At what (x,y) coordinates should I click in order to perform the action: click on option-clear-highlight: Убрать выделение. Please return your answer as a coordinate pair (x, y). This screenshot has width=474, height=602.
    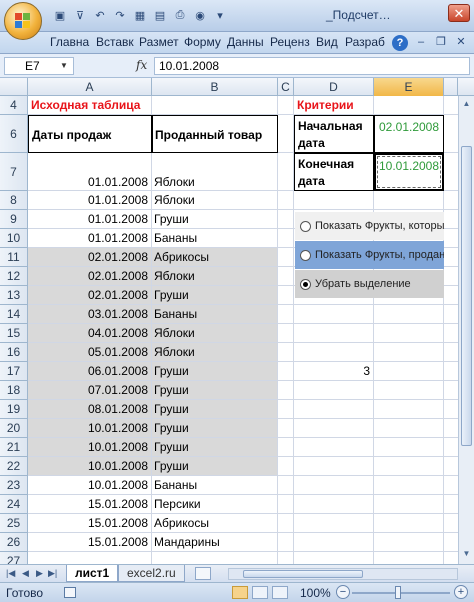
    Looking at the image, I should click on (369, 284).